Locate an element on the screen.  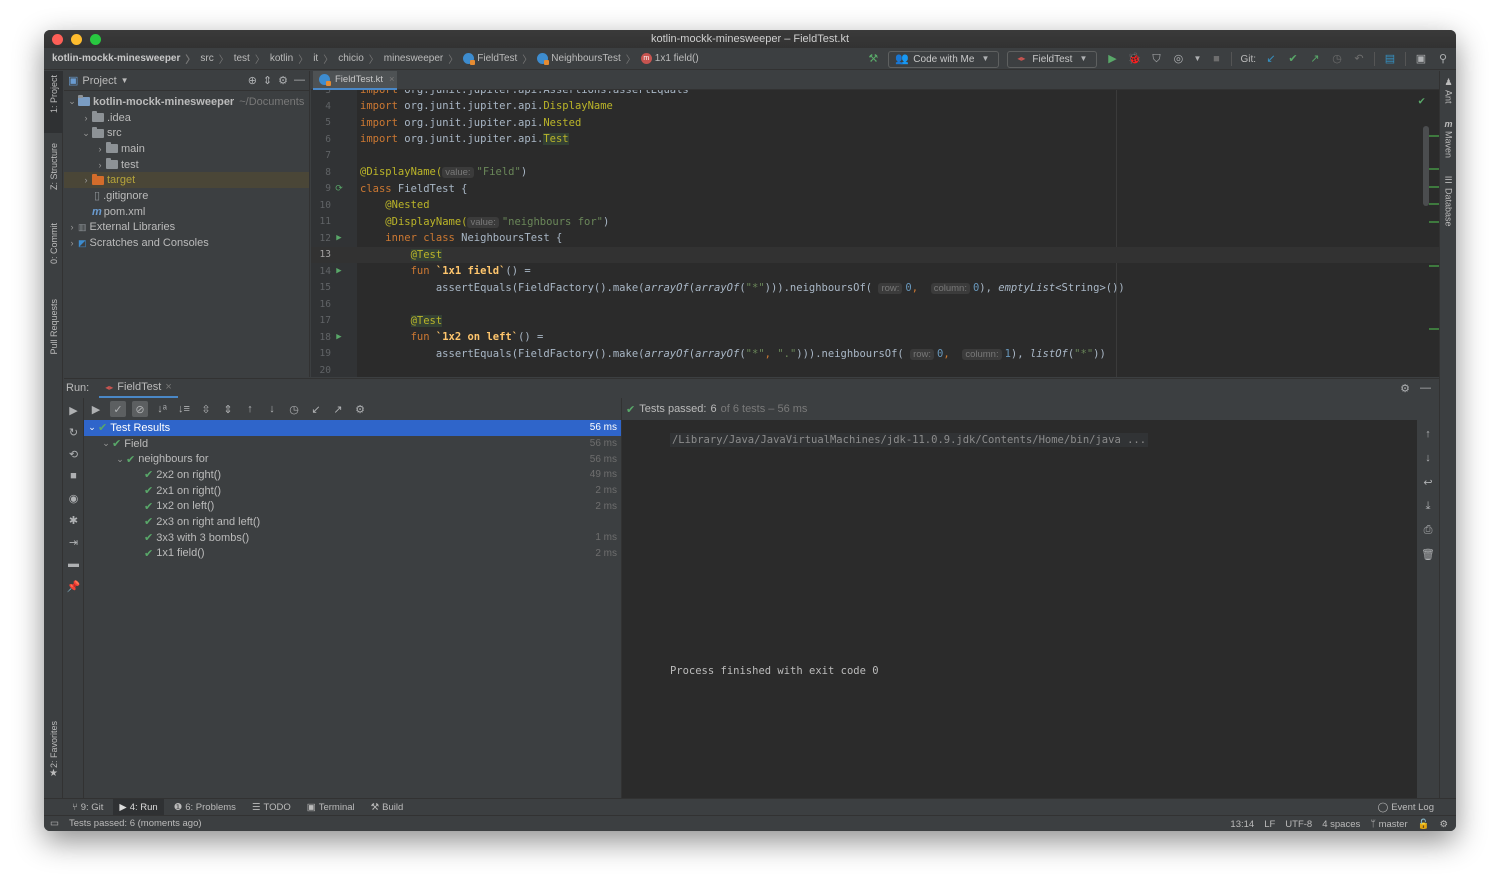
profile-icon: ◎ is located at coordinates (1178, 59).